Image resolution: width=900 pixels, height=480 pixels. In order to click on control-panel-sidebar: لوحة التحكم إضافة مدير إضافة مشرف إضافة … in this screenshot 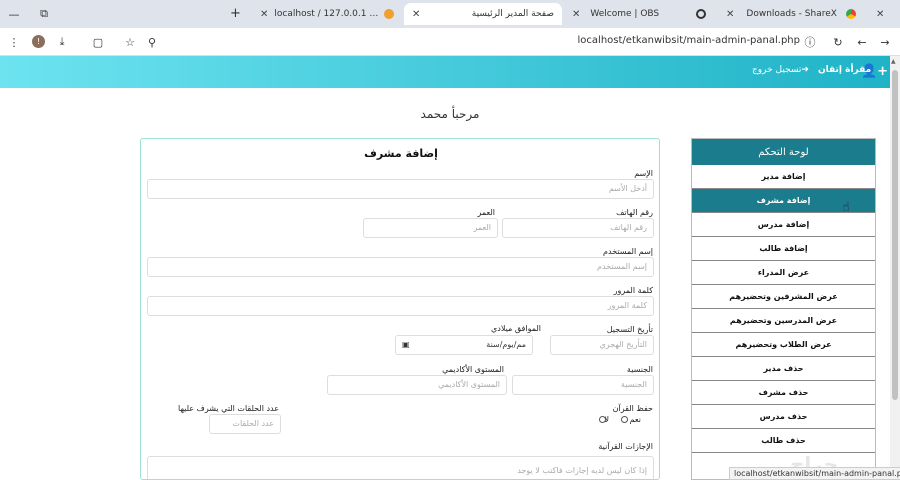, I will do `click(783, 309)`.